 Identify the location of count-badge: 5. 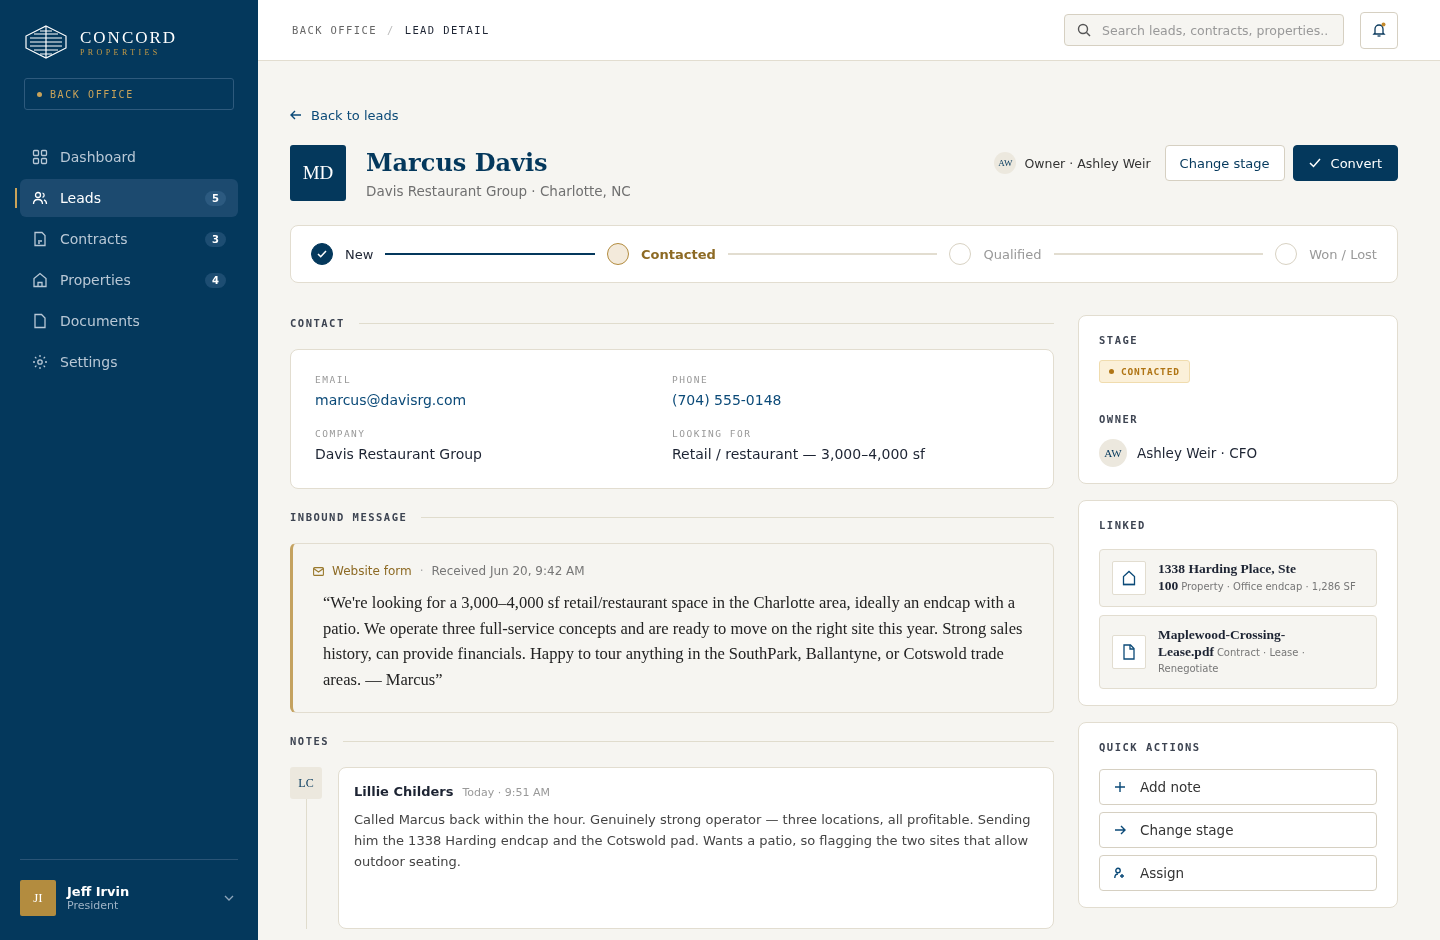
(215, 198).